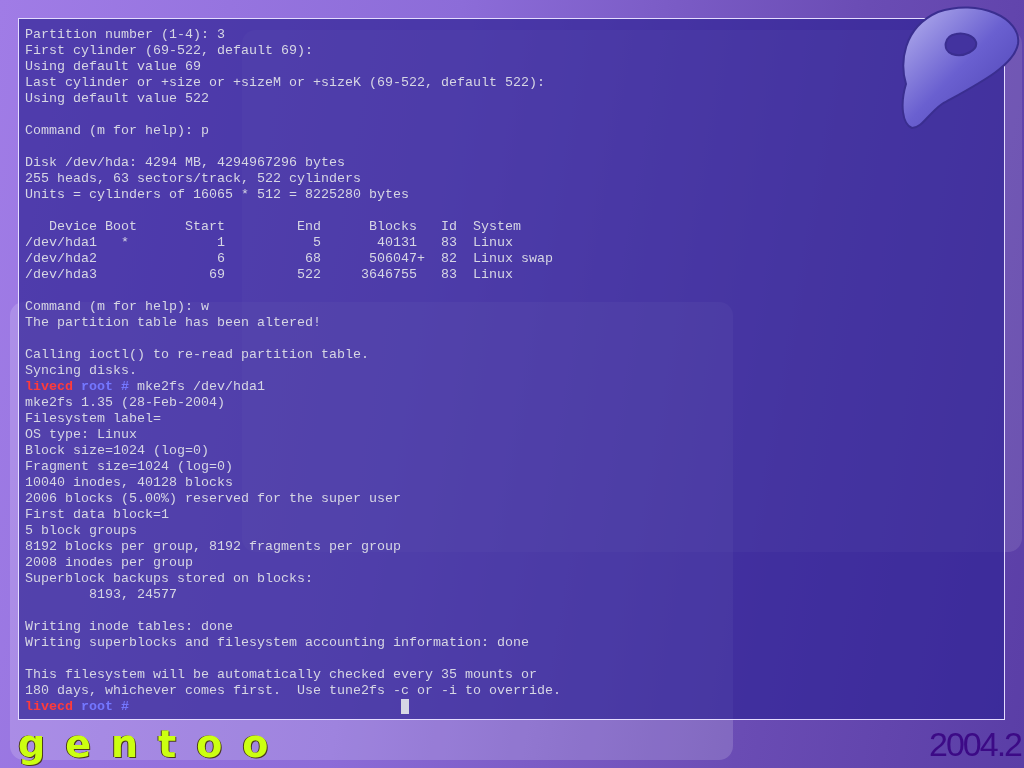  I want to click on terminal-line: Partition number (1-4): 3, so click(125, 35).